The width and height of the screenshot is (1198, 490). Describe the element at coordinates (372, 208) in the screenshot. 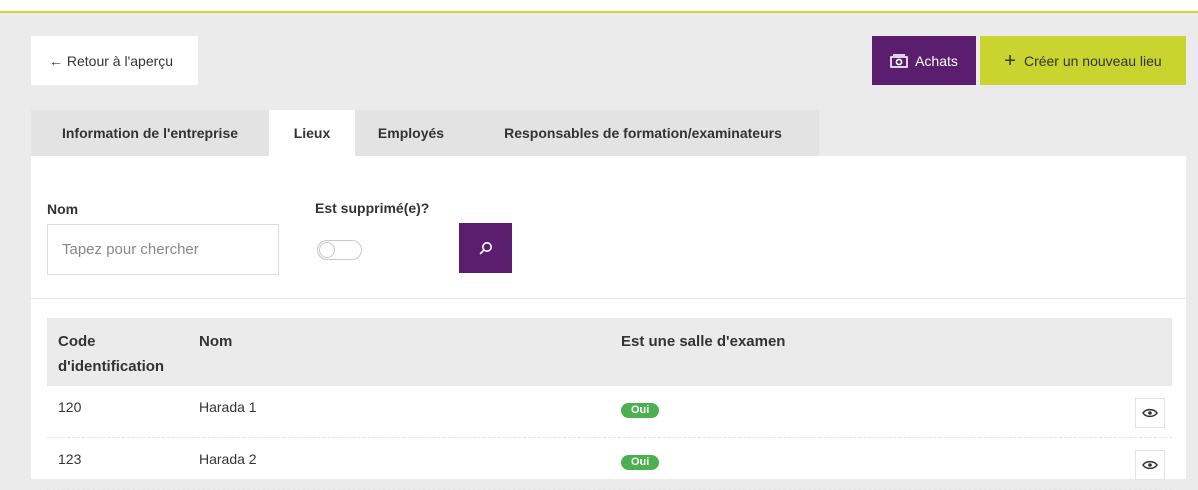

I see `deleted-filter-label: Est supprimé(e)?` at that location.